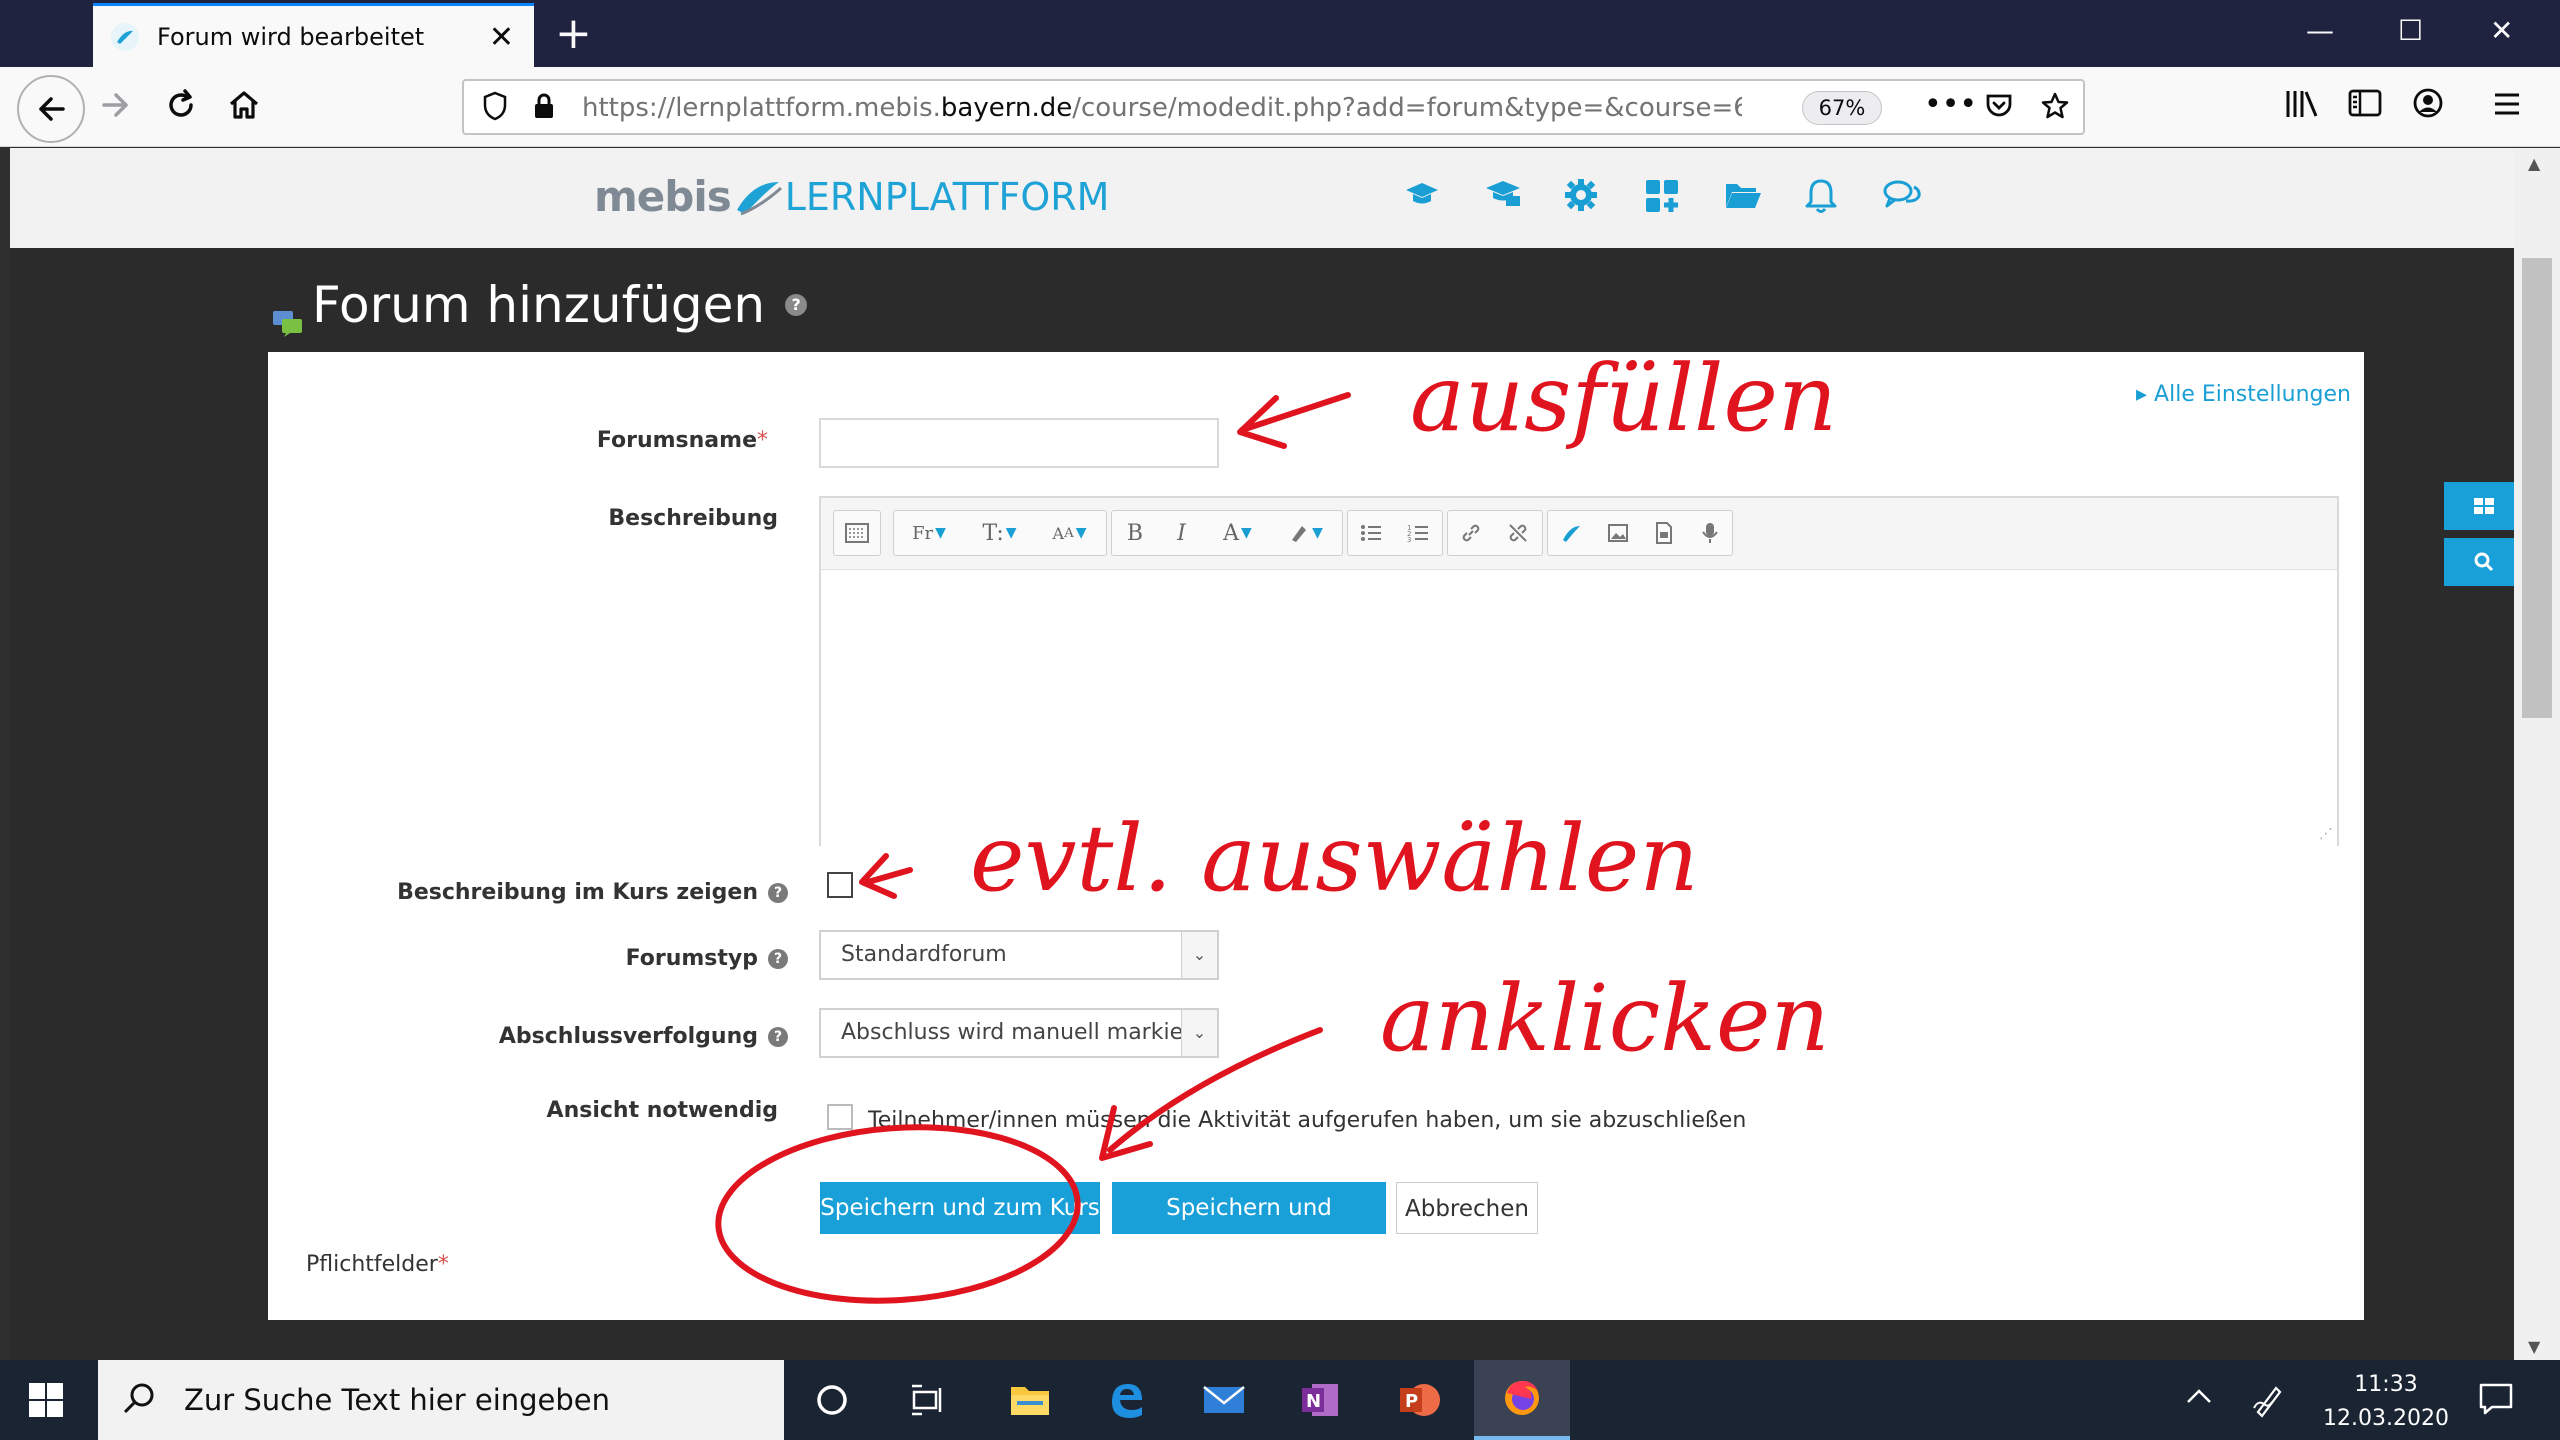  I want to click on task-view-icon, so click(928, 1400).